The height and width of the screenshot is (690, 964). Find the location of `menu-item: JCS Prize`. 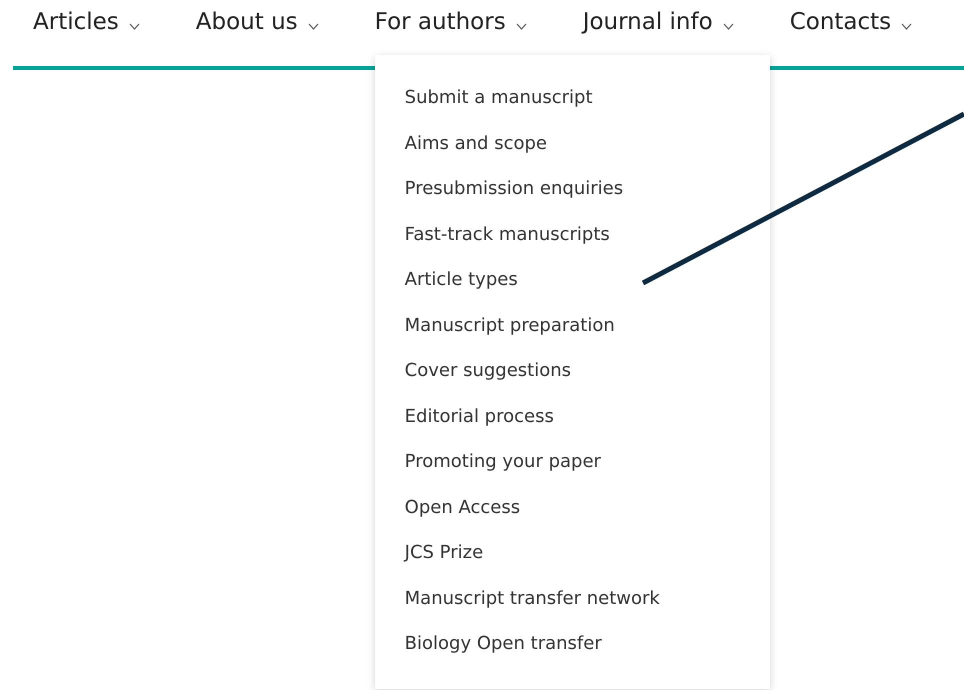

menu-item: JCS Prize is located at coordinates (444, 553).